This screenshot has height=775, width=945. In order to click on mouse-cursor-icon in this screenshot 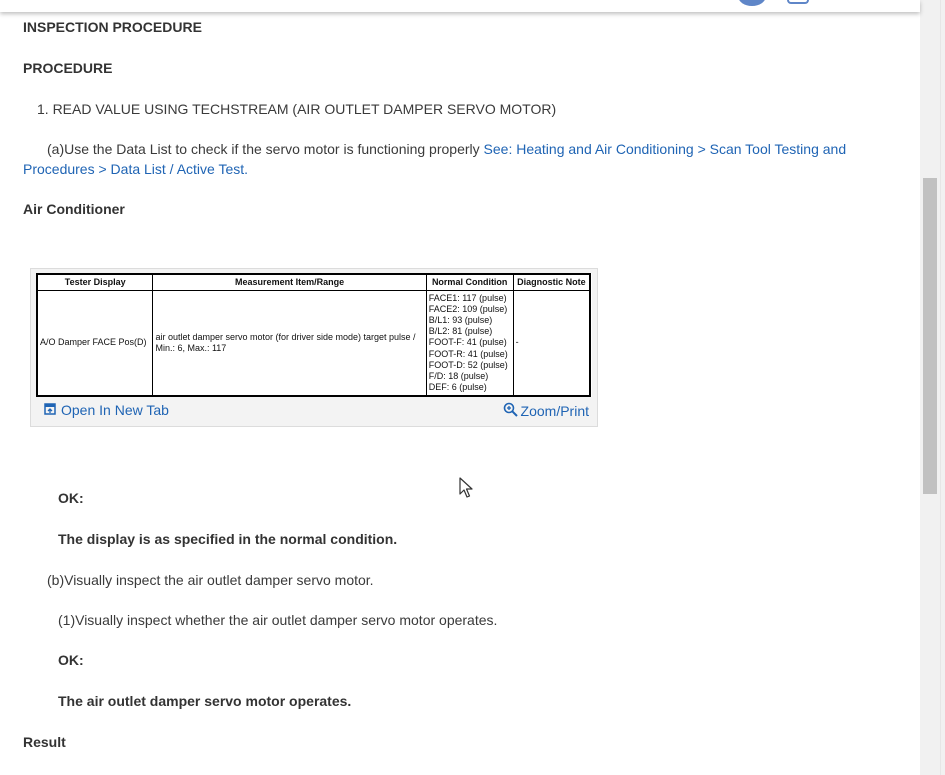, I will do `click(466, 490)`.